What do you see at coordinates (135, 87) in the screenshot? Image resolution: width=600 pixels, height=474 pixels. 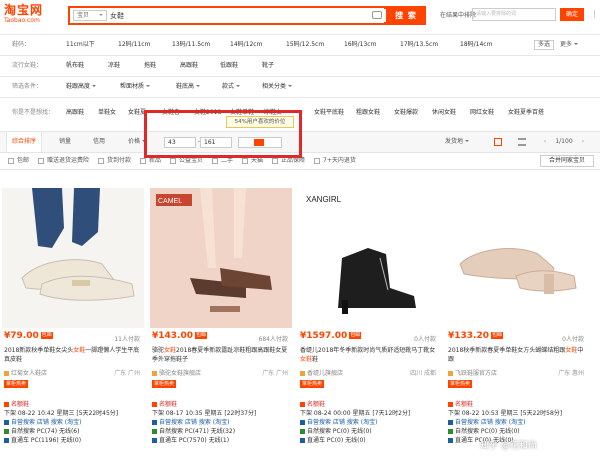 I see `condition-dropdown: 帮面材质` at bounding box center [135, 87].